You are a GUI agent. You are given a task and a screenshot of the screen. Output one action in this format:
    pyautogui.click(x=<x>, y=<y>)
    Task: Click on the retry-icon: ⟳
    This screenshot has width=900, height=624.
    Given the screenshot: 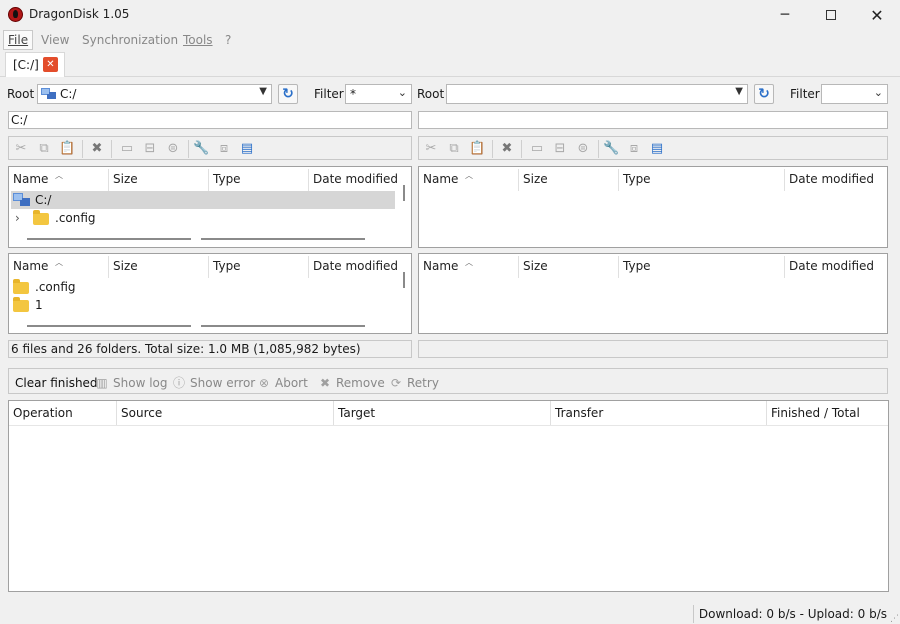 What is the action you would take?
    pyautogui.click(x=396, y=383)
    